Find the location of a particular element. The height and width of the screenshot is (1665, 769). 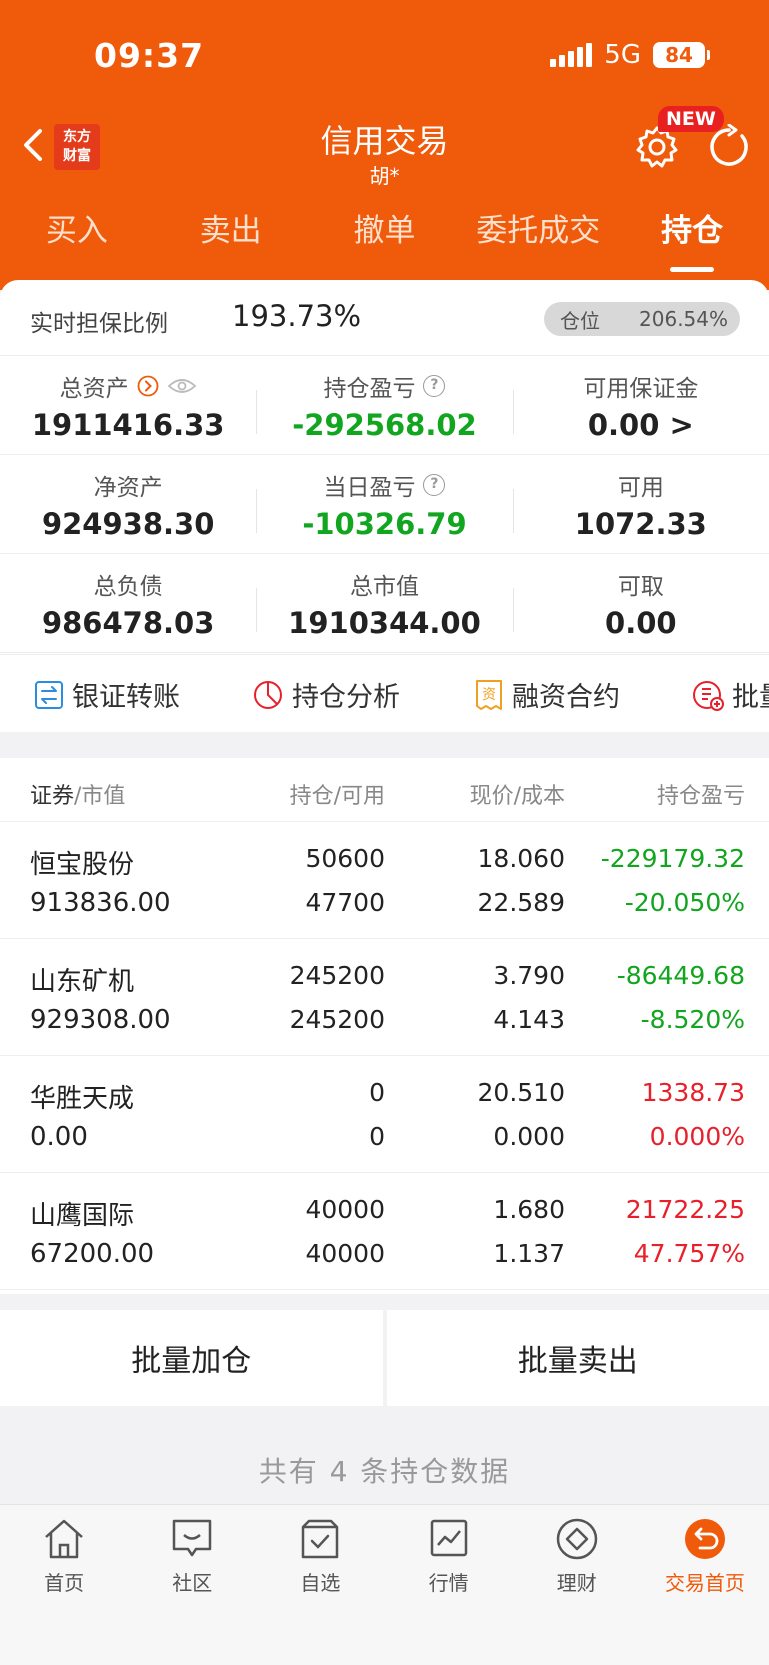

position-analysis-button: 持仓分析 is located at coordinates (326, 694).